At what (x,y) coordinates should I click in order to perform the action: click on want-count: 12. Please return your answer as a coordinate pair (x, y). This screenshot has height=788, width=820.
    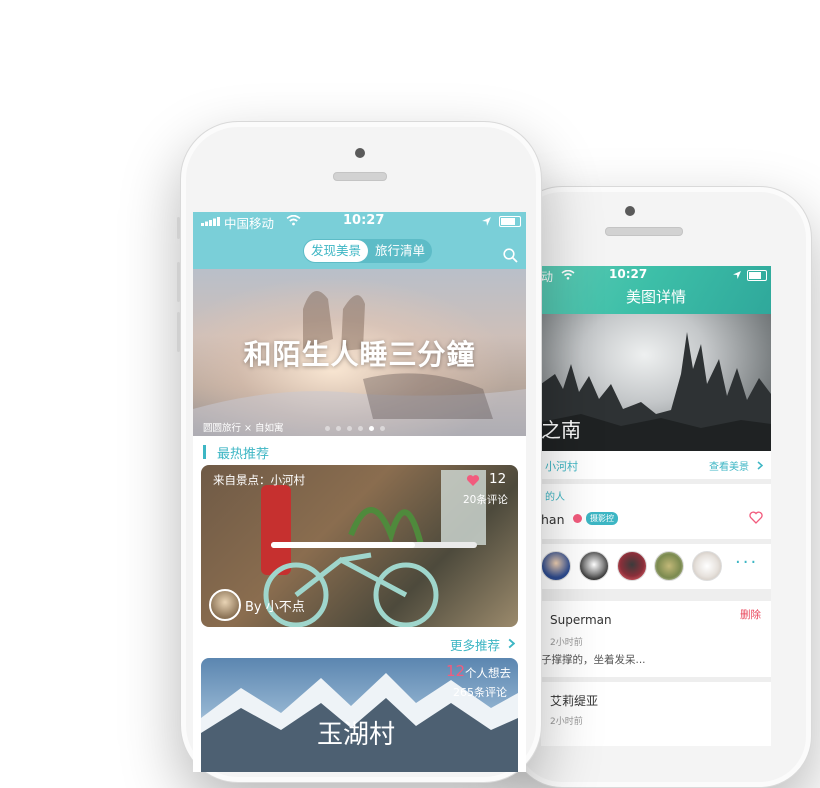
    Looking at the image, I should click on (456, 671).